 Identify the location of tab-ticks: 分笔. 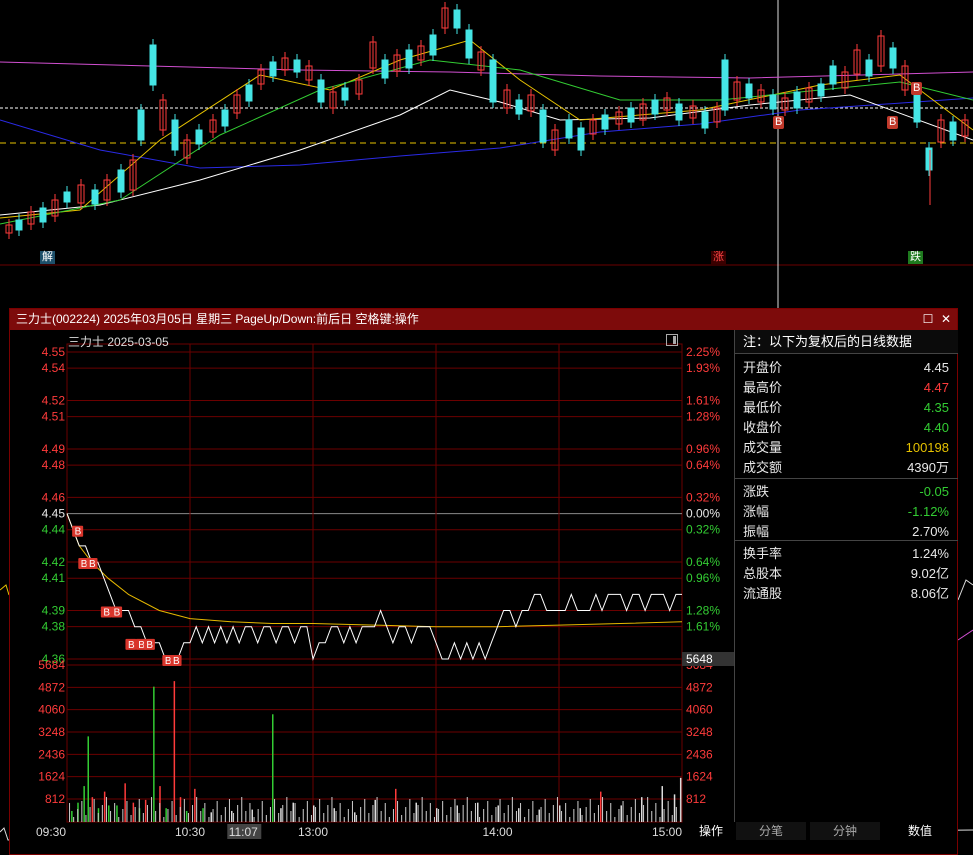
(771, 831).